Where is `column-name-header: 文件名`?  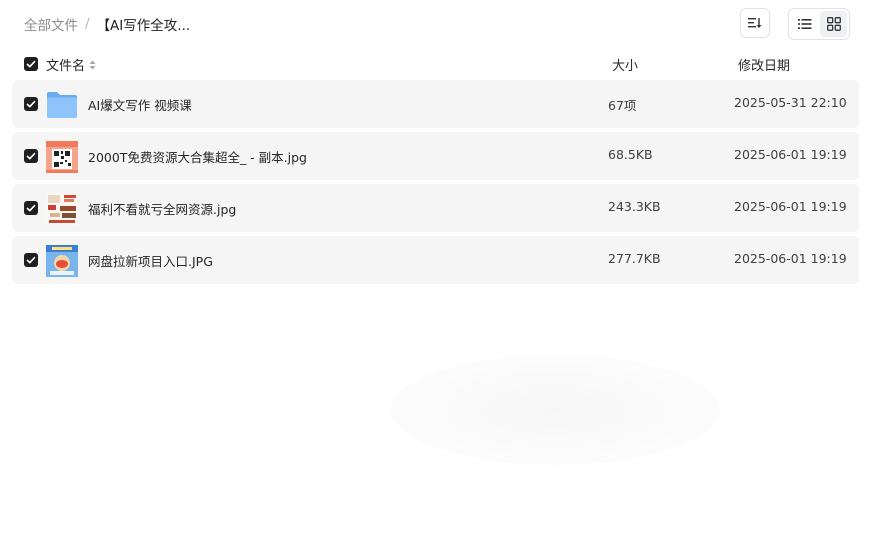
column-name-header: 文件名 is located at coordinates (71, 64).